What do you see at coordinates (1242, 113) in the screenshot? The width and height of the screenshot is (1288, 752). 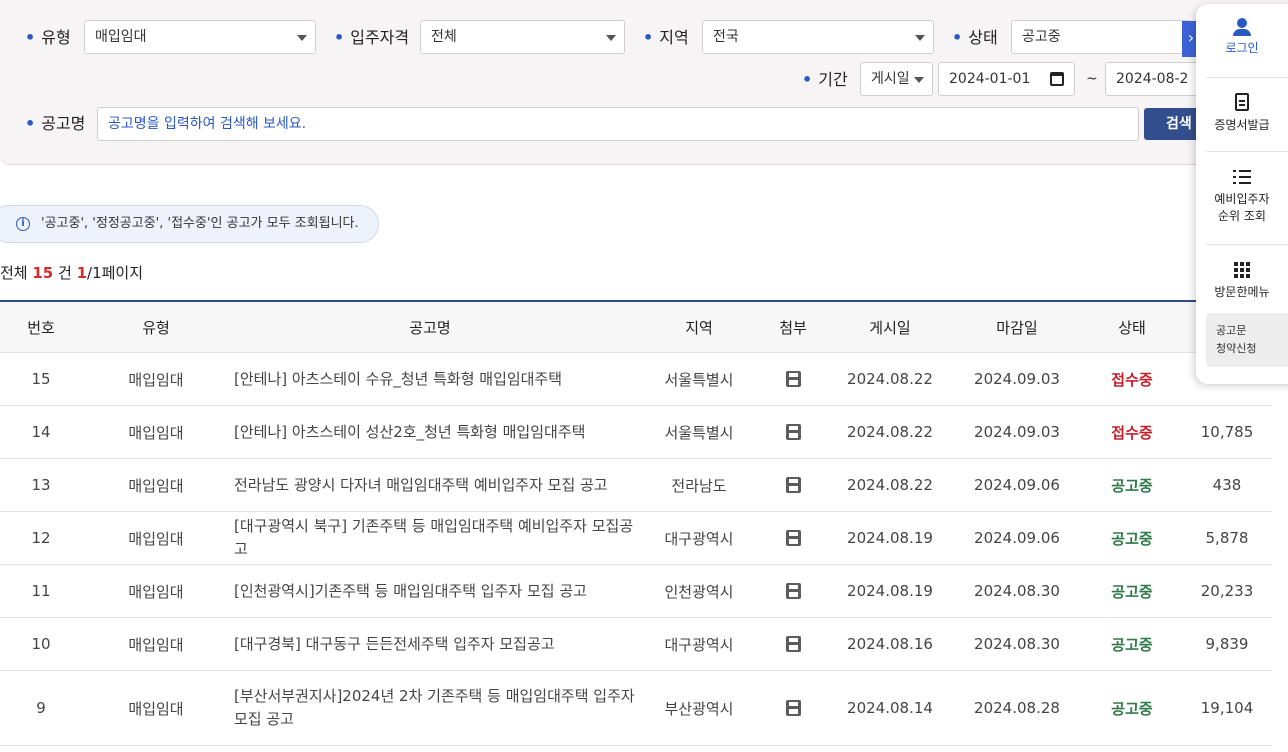 I see `certificate-button: 증명서발급` at bounding box center [1242, 113].